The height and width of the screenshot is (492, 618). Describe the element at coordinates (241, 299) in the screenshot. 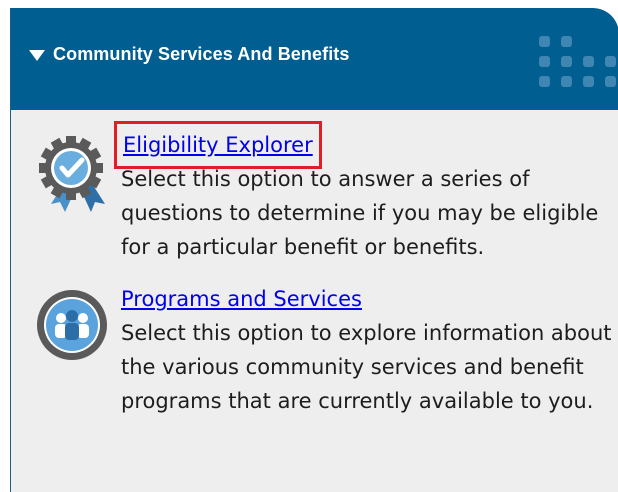

I see `programs-services-link: Programs and Services` at that location.